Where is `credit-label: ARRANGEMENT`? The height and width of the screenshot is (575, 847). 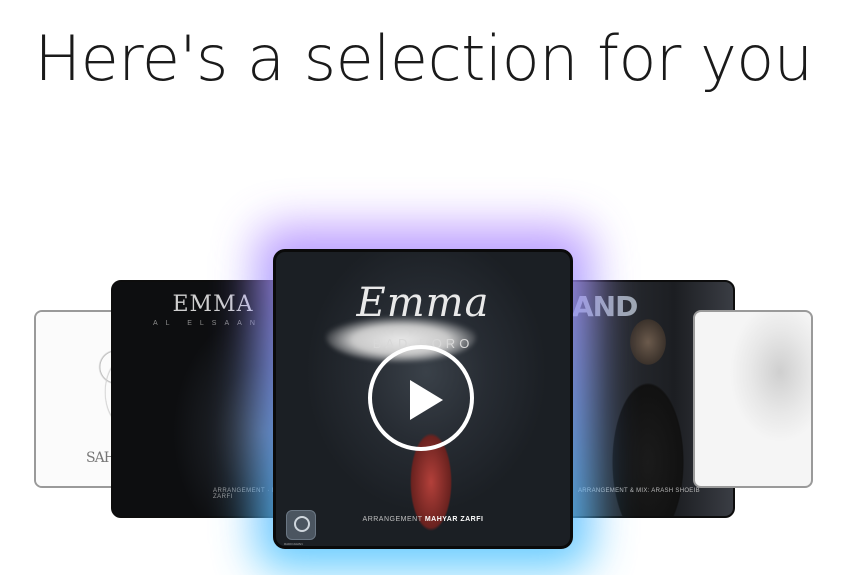
credit-label: ARRANGEMENT is located at coordinates (393, 519).